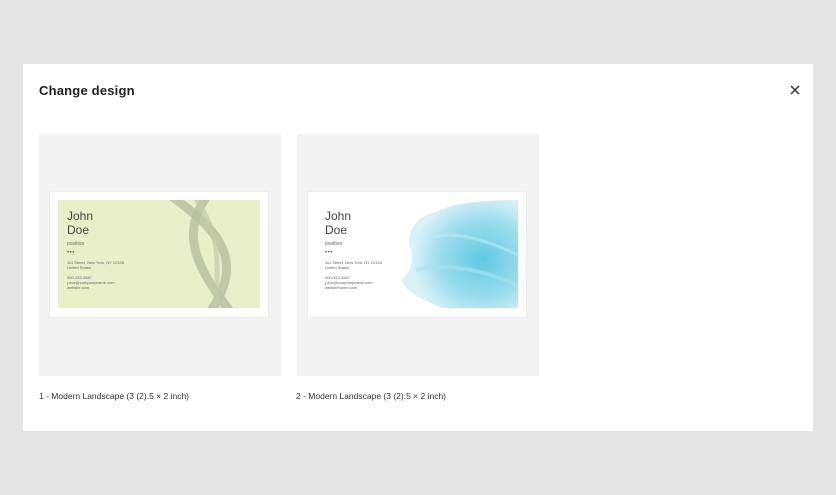  What do you see at coordinates (371, 396) in the screenshot?
I see `design-caption-2: 2 - Modern Landscape (3 (2).5 × 2 inch)` at bounding box center [371, 396].